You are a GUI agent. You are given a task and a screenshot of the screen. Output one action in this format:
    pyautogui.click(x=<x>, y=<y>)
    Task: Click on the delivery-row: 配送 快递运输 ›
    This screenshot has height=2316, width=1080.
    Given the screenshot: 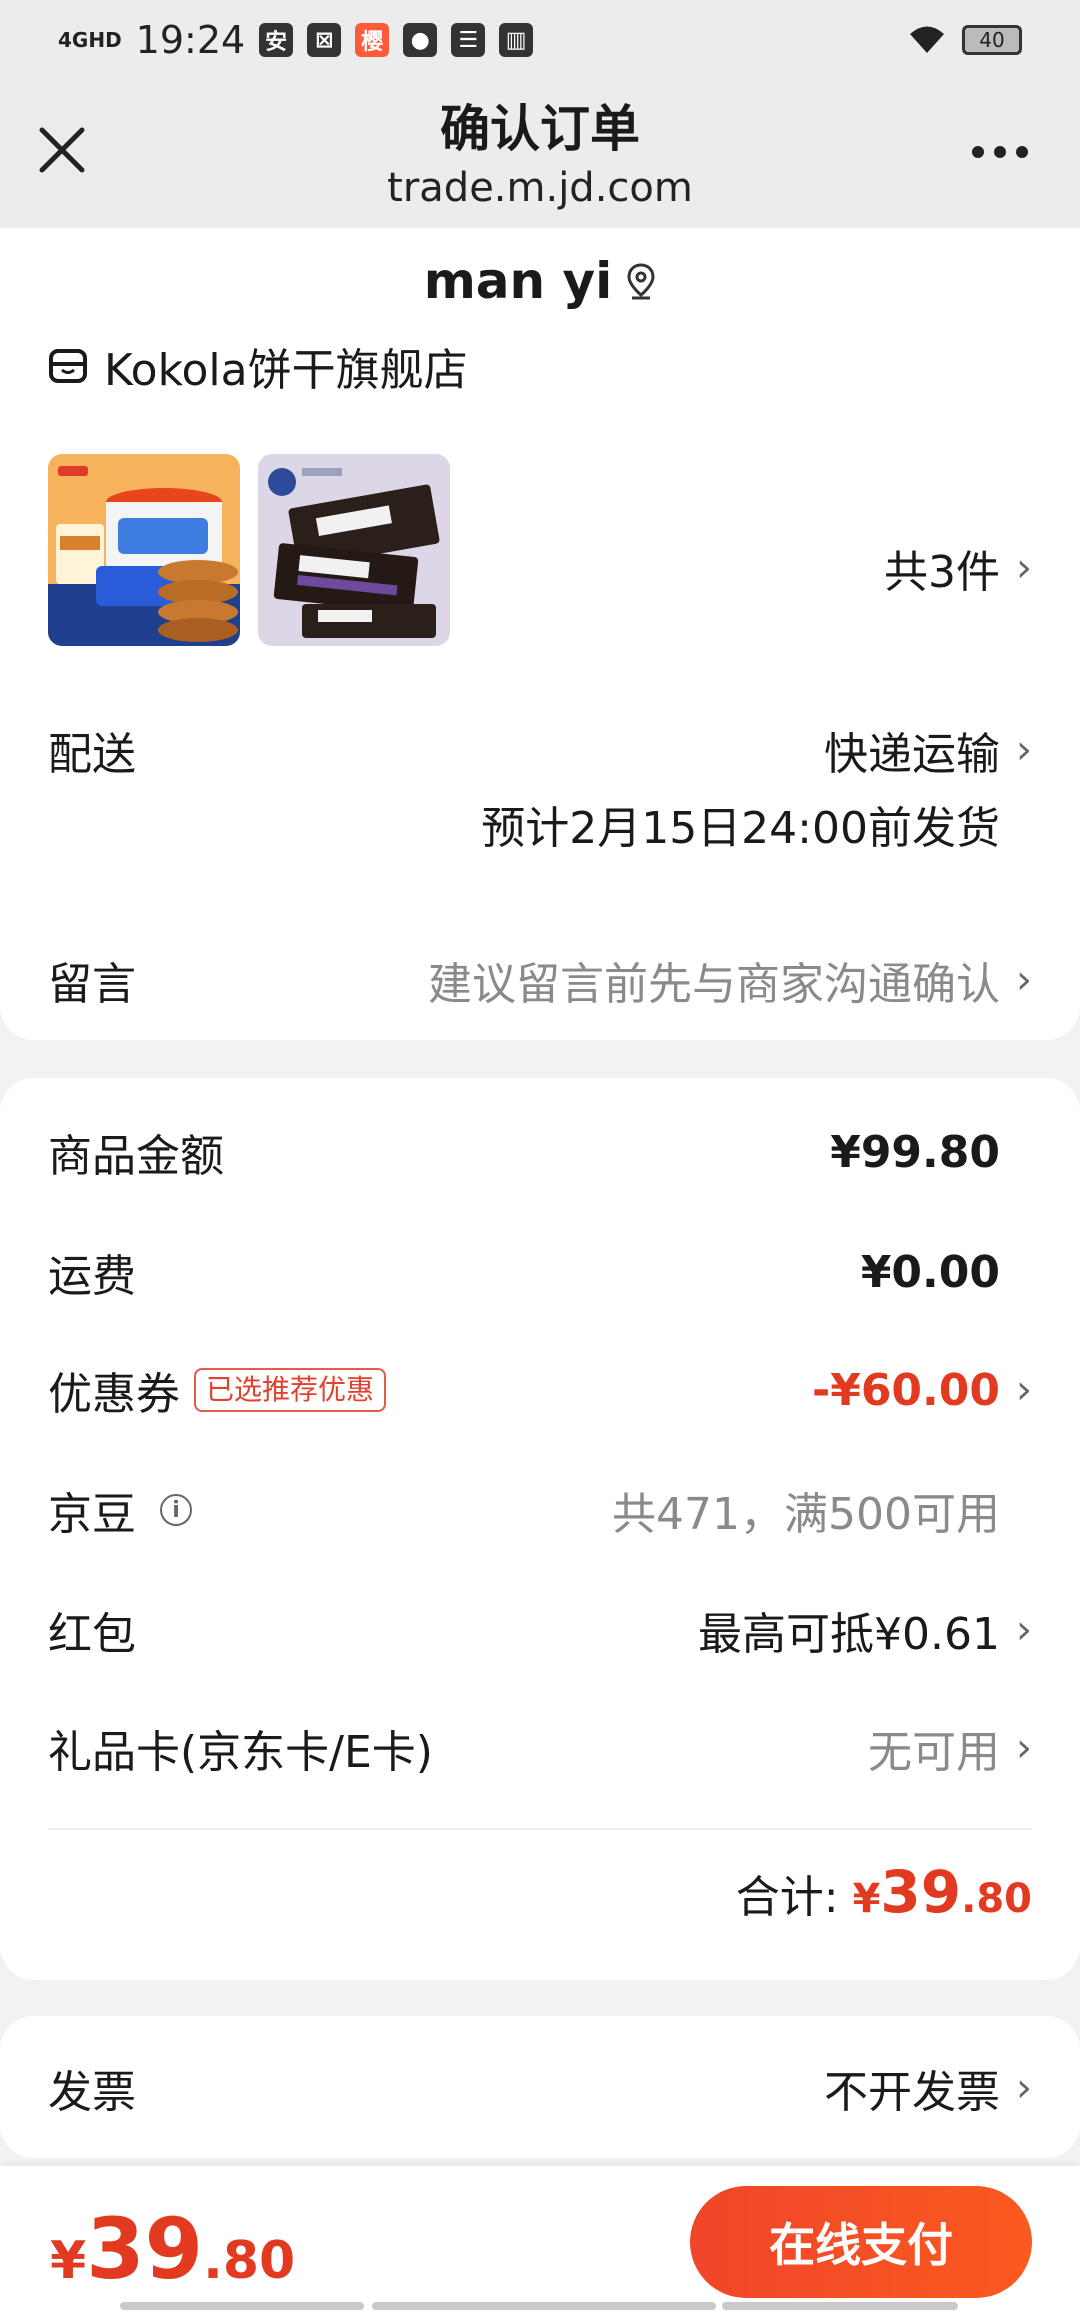 What is the action you would take?
    pyautogui.click(x=540, y=750)
    